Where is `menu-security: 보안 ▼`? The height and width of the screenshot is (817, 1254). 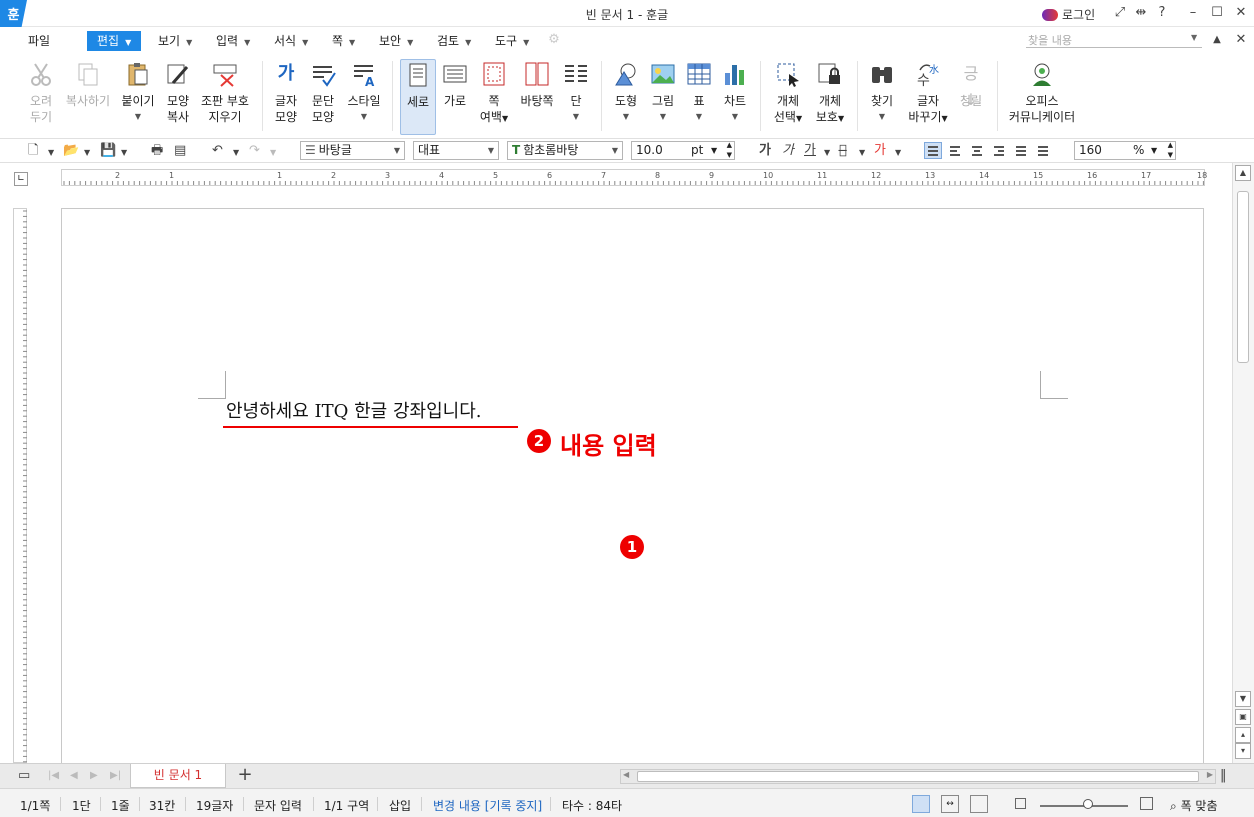 menu-security: 보안 ▼ is located at coordinates (396, 41).